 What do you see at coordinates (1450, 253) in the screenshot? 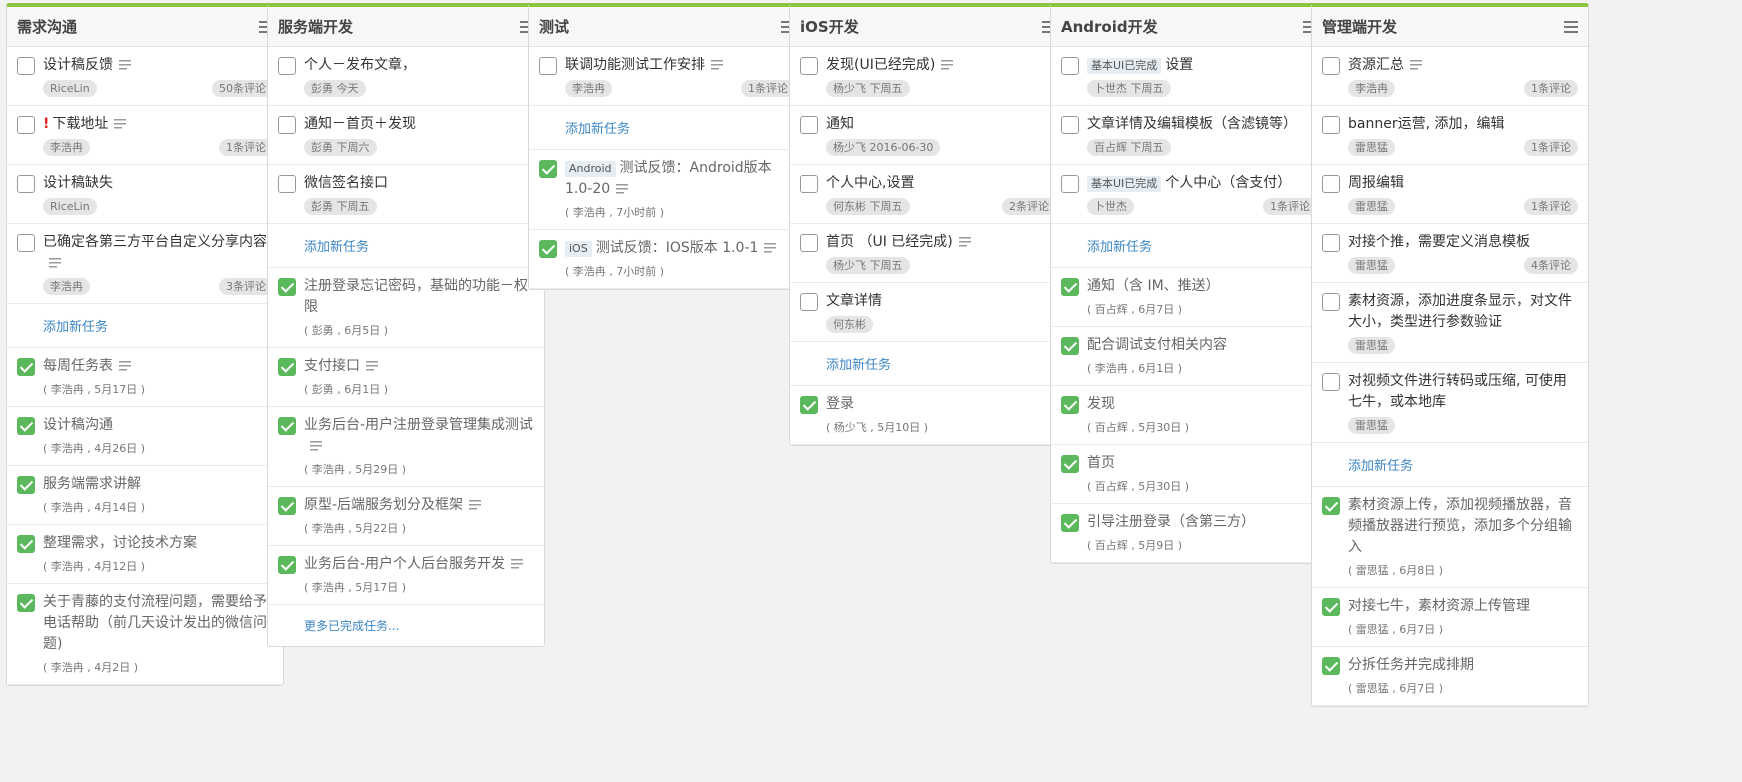
I see `task-item: 对接个推，需要定义消息模板 雷思猛 4条评论` at bounding box center [1450, 253].